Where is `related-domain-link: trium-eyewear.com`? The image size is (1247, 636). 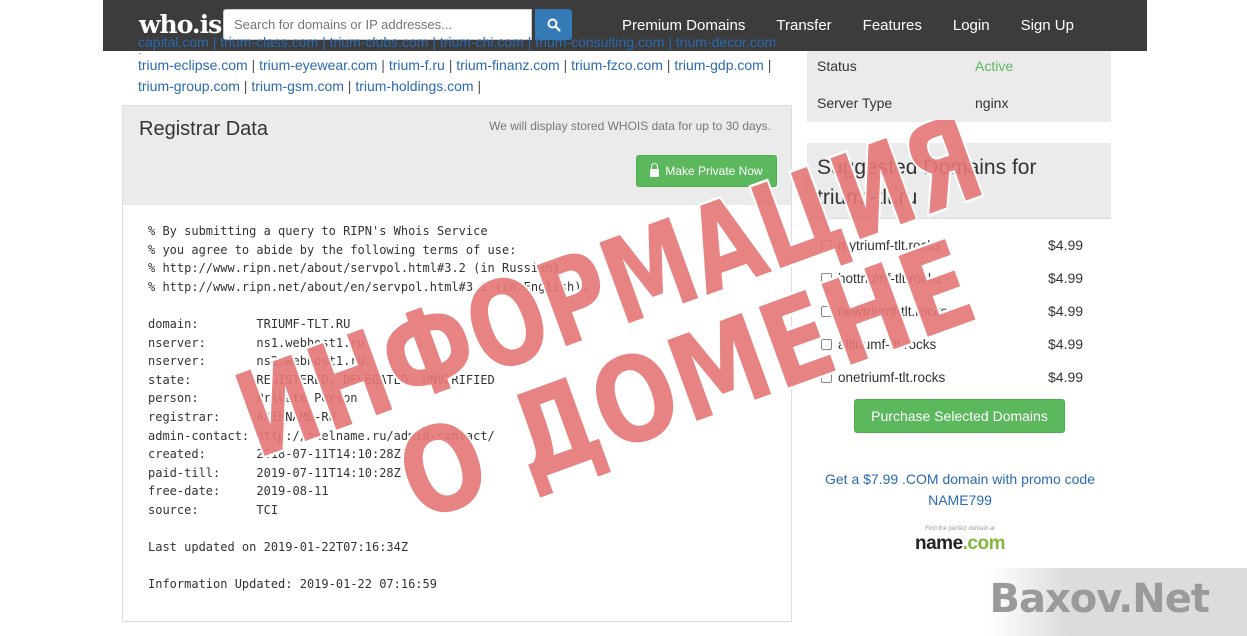
related-domain-link: trium-eyewear.com is located at coordinates (318, 65).